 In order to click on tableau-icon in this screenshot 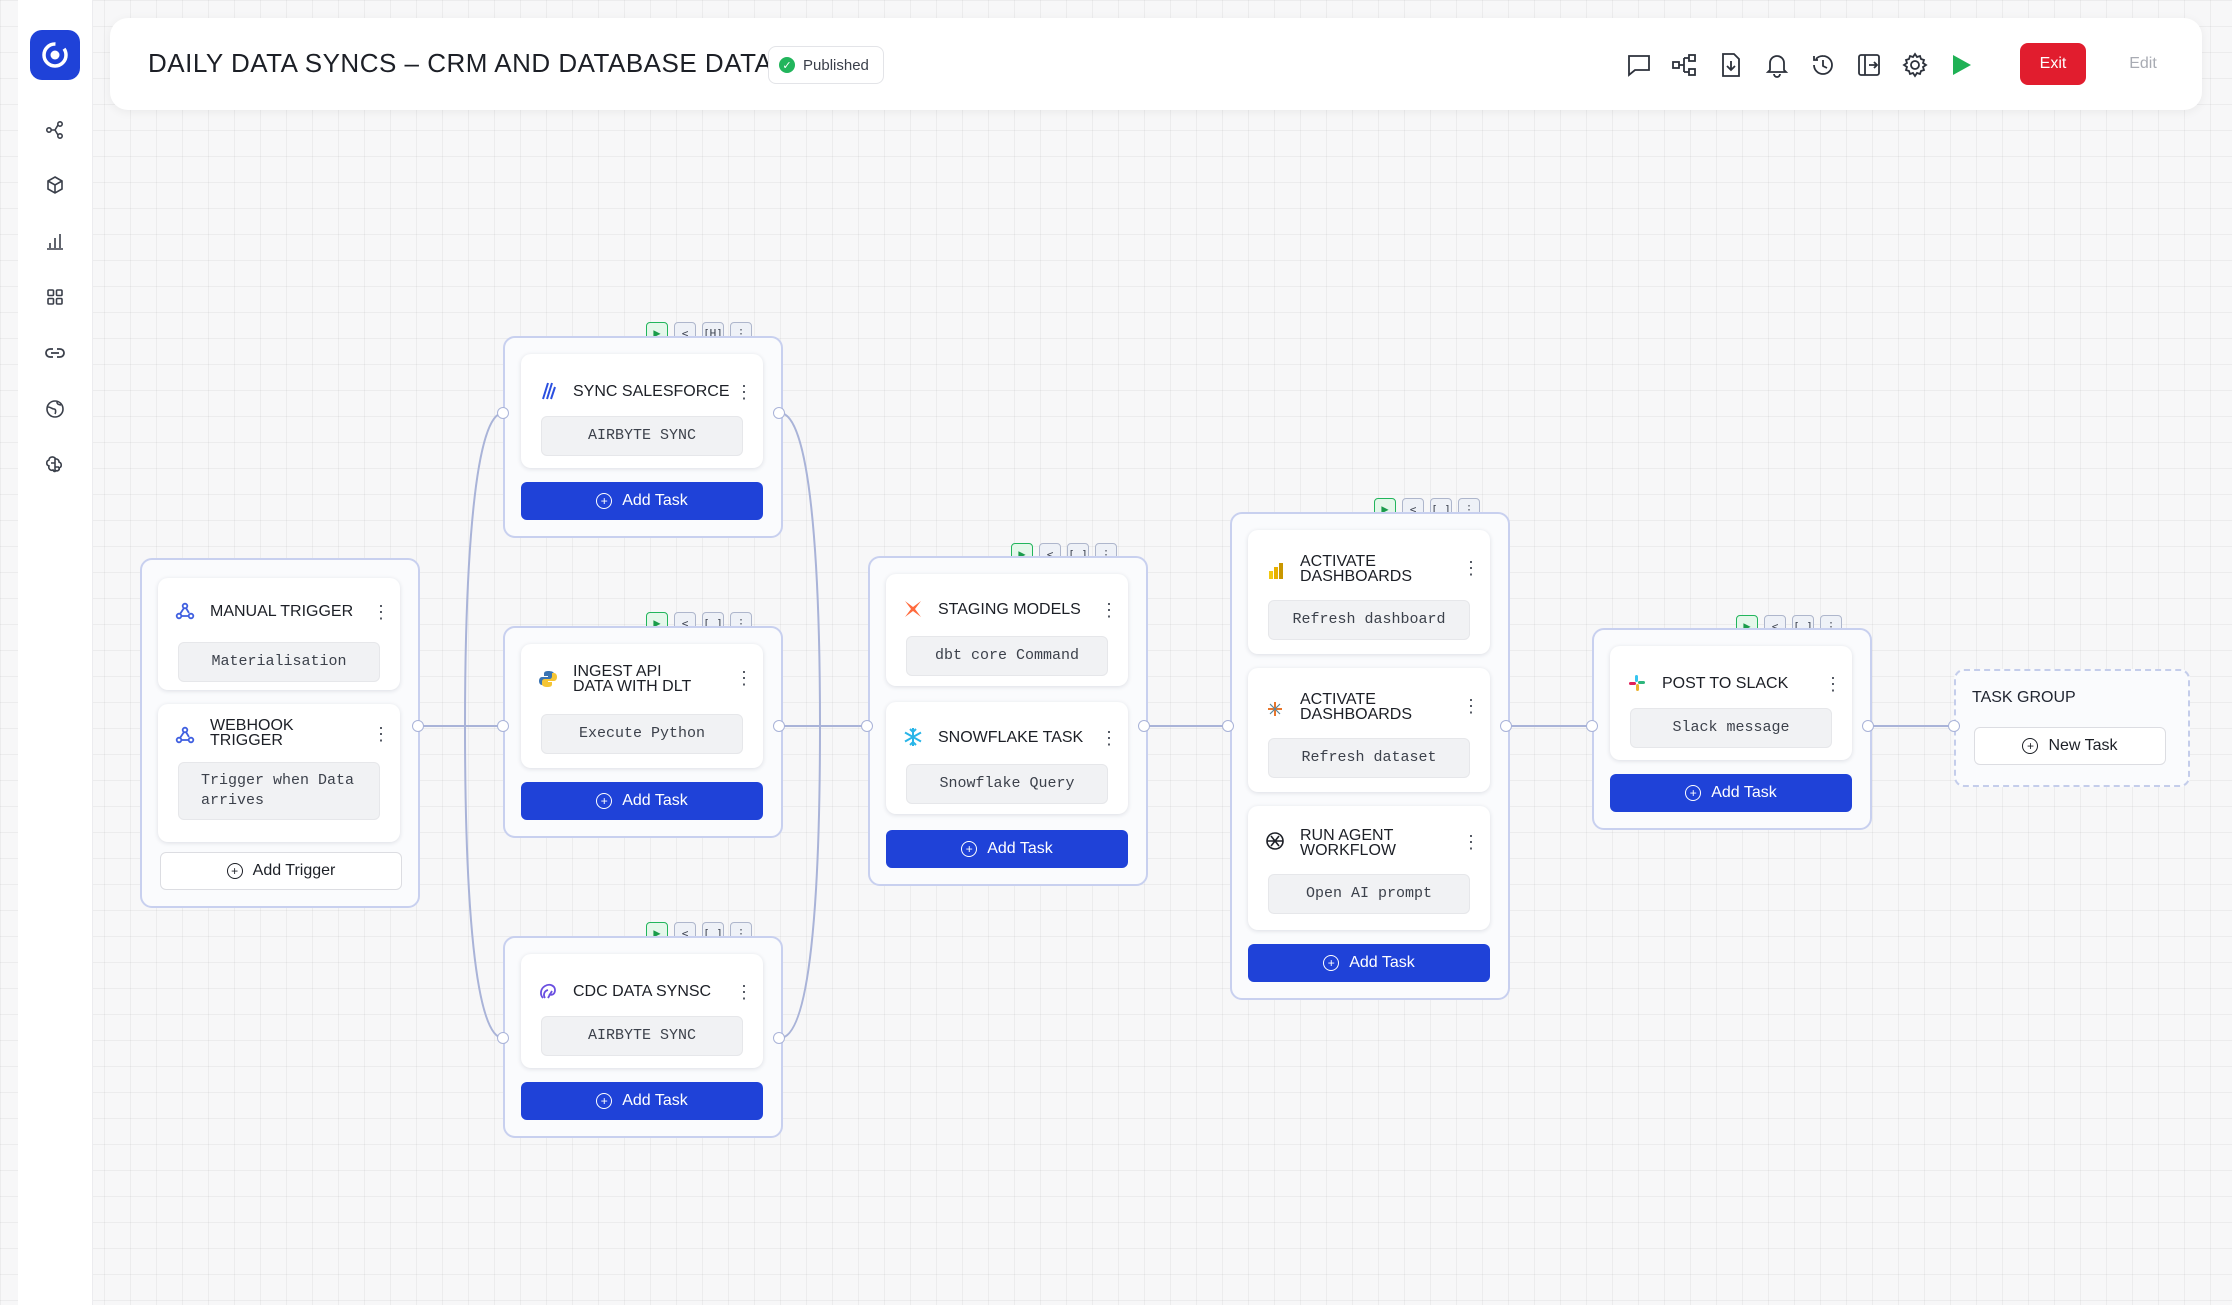, I will do `click(1275, 709)`.